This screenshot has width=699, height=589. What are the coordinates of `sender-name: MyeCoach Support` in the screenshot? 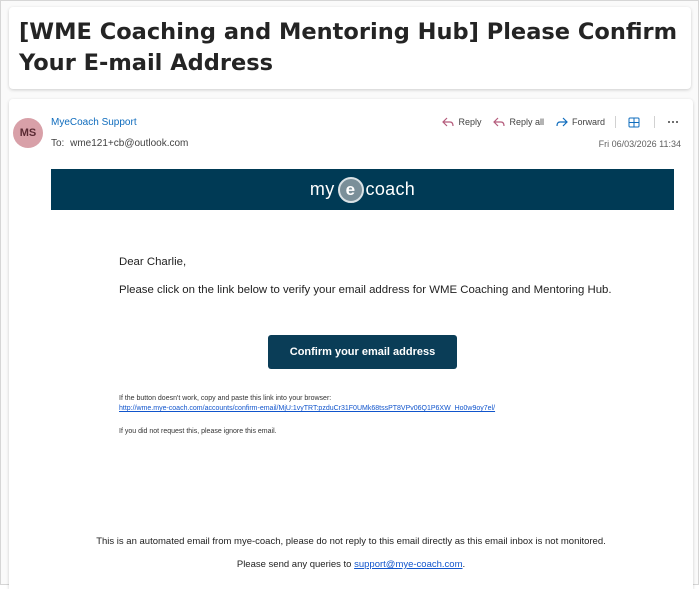 It's located at (94, 122).